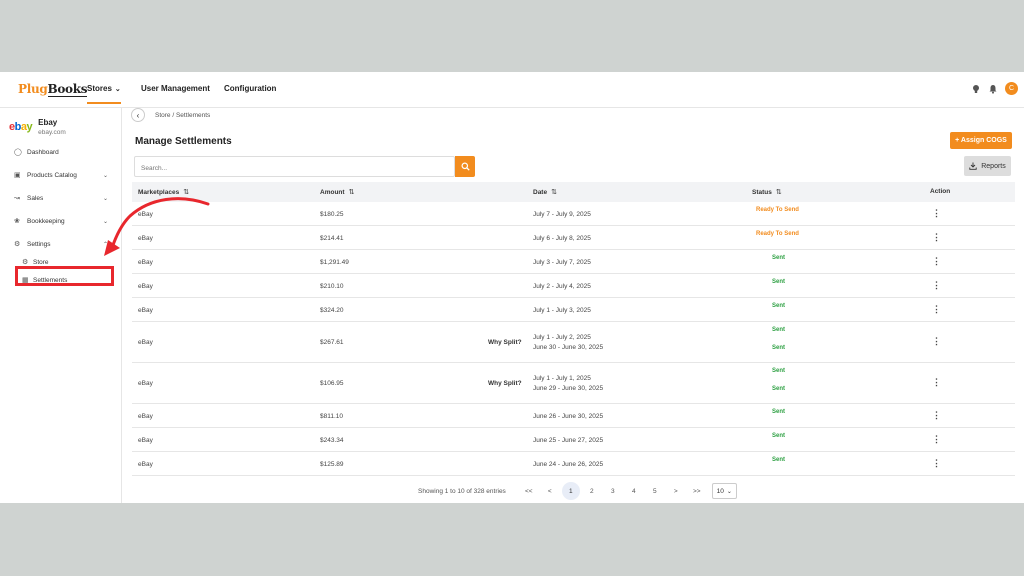 The image size is (1024, 576). Describe the element at coordinates (33, 89) in the screenshot. I see `logo-part-plug: Plug` at that location.